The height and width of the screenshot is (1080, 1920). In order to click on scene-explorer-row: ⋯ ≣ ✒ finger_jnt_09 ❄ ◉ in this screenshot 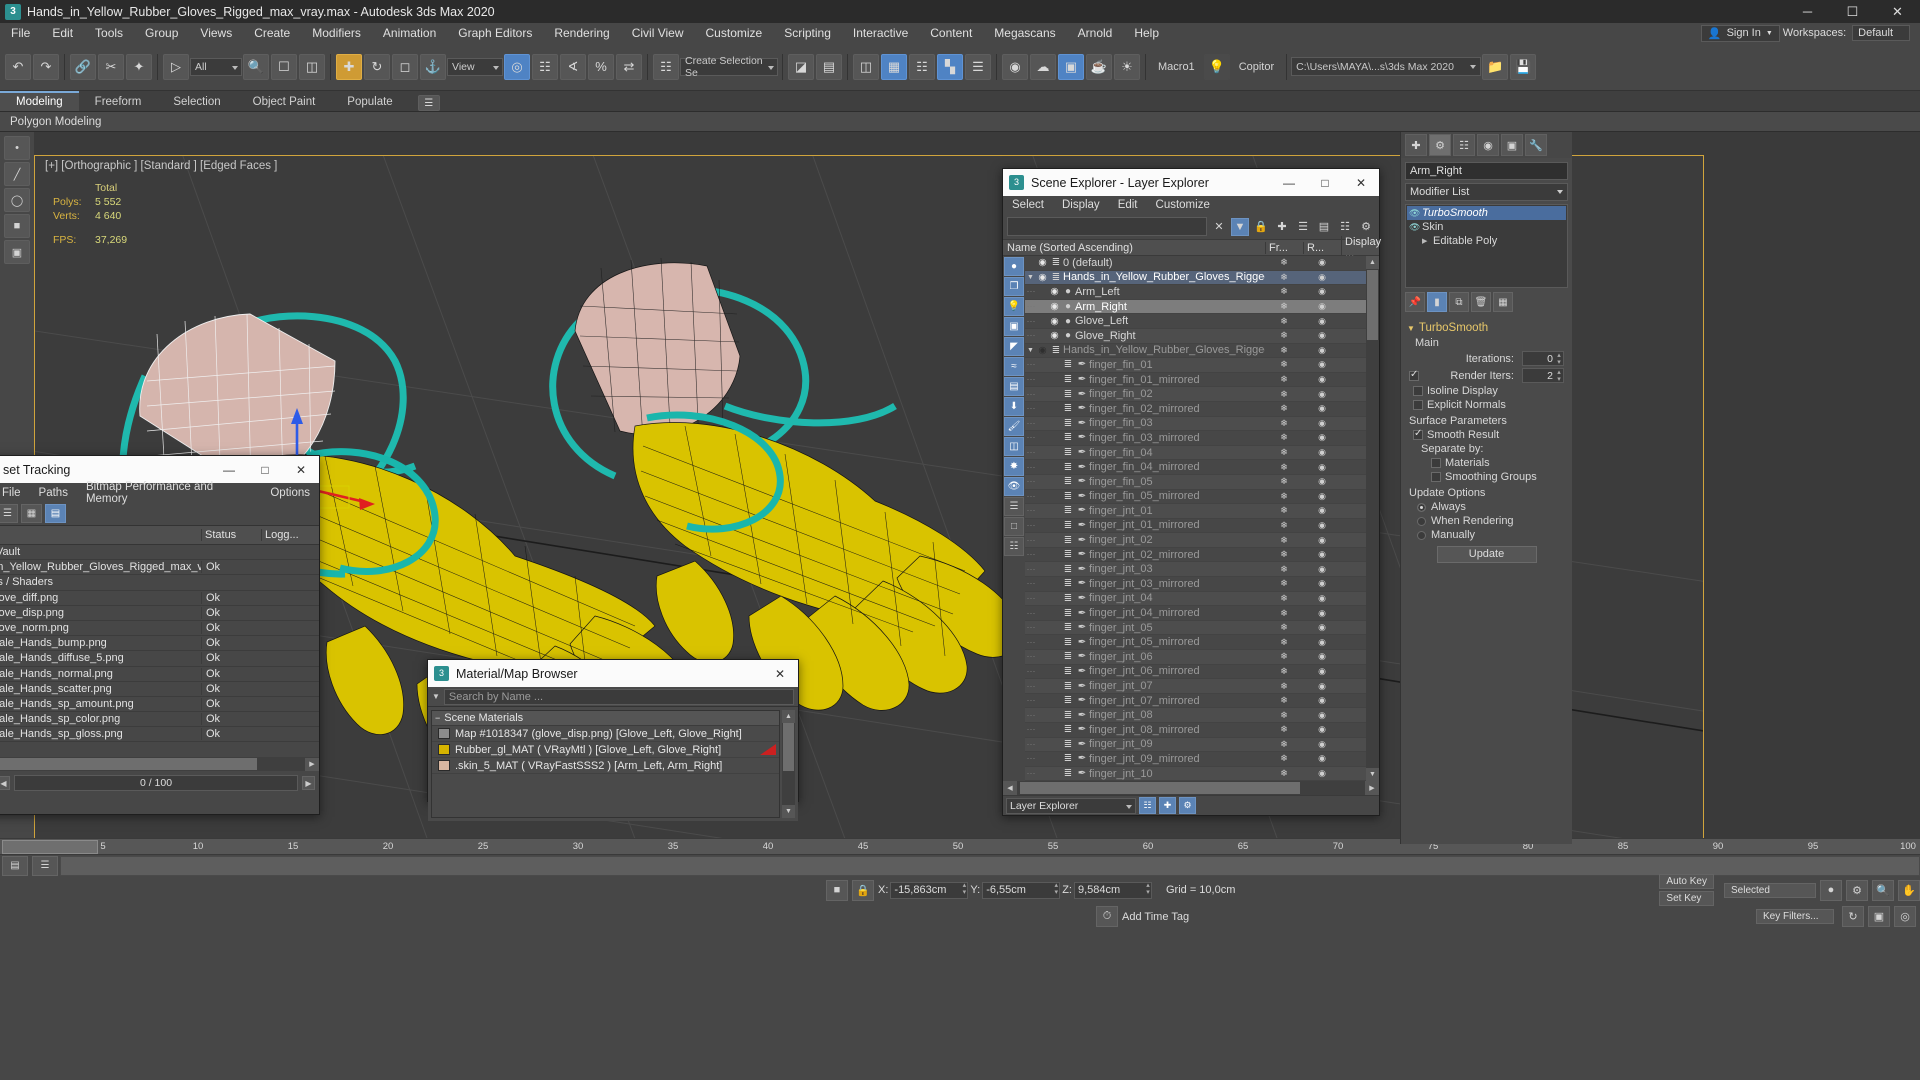, I will do `click(1202, 745)`.